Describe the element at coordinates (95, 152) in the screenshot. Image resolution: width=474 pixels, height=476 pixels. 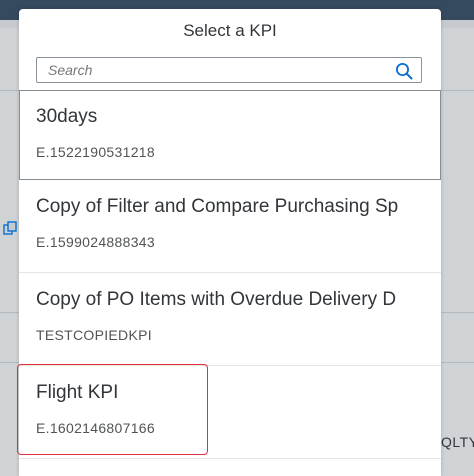
I see `kpi-id: E.1522190531218` at that location.